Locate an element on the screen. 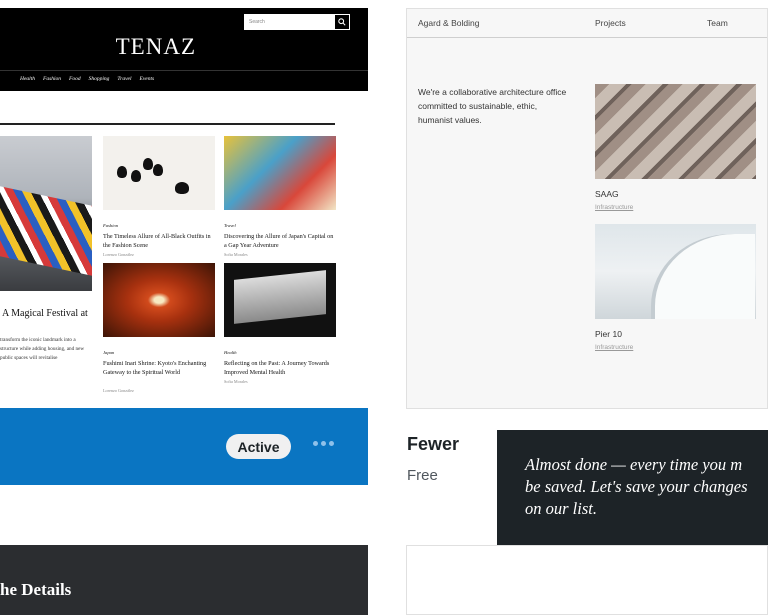  article-category: Japan is located at coordinates (109, 352).